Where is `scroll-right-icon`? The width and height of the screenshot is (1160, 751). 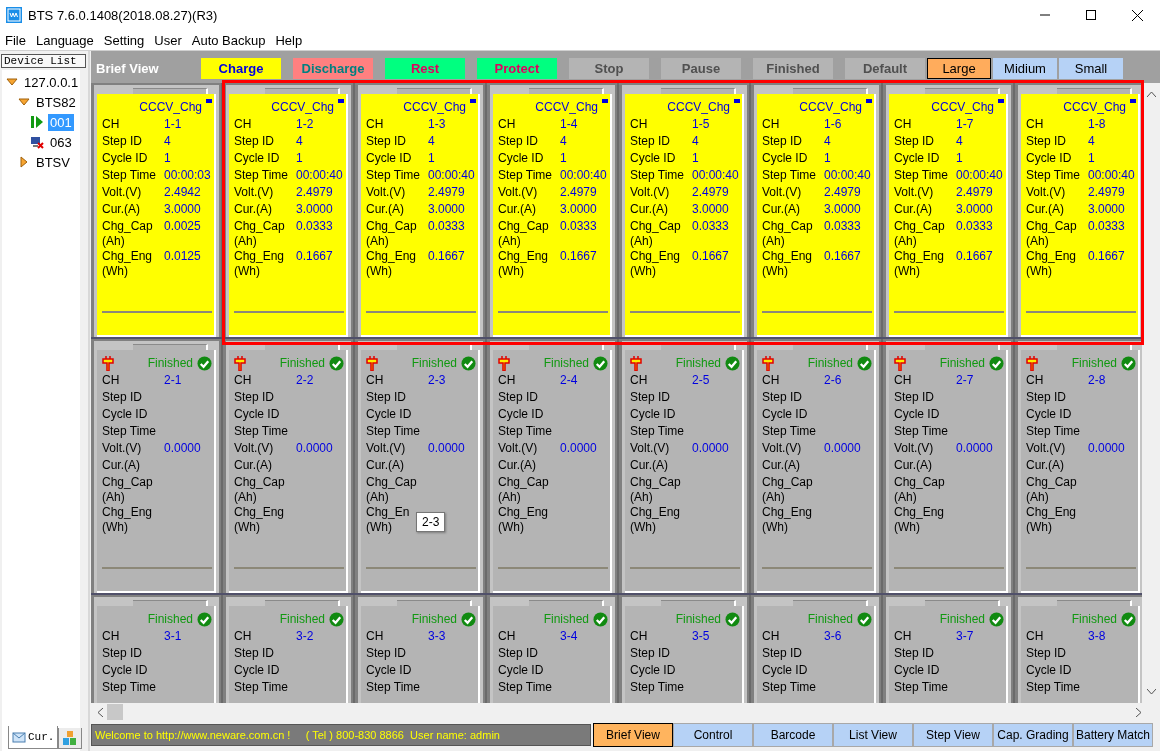
scroll-right-icon is located at coordinates (1139, 712).